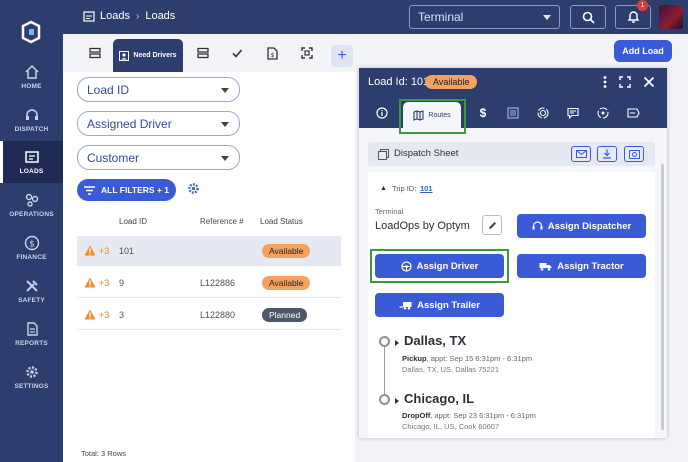 This screenshot has width=688, height=462. I want to click on edit-terminal-button, so click(492, 225).